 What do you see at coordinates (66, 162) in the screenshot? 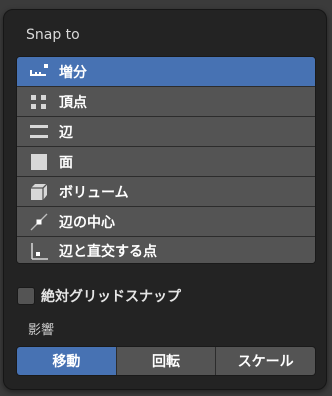
I see `snap-item-label: 面` at bounding box center [66, 162].